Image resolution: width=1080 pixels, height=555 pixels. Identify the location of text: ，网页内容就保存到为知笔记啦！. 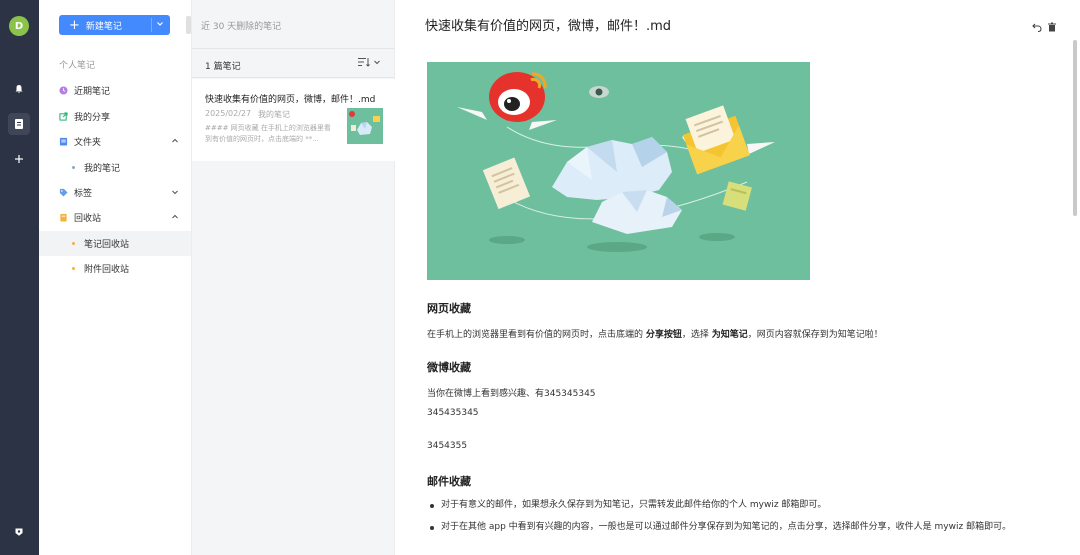
(815, 335).